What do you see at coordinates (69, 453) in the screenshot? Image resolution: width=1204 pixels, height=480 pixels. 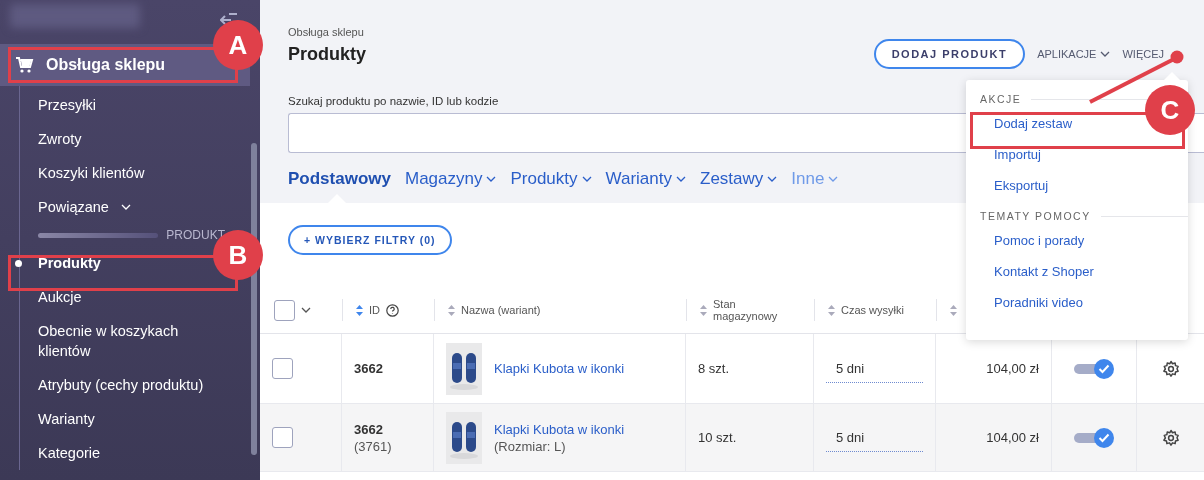 I see `sidebar-item: Kategorie` at bounding box center [69, 453].